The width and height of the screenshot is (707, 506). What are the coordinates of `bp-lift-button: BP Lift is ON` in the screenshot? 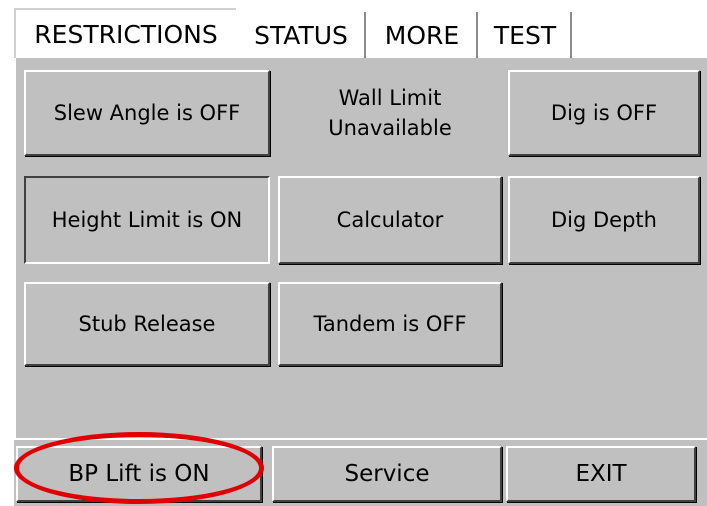 It's located at (139, 474).